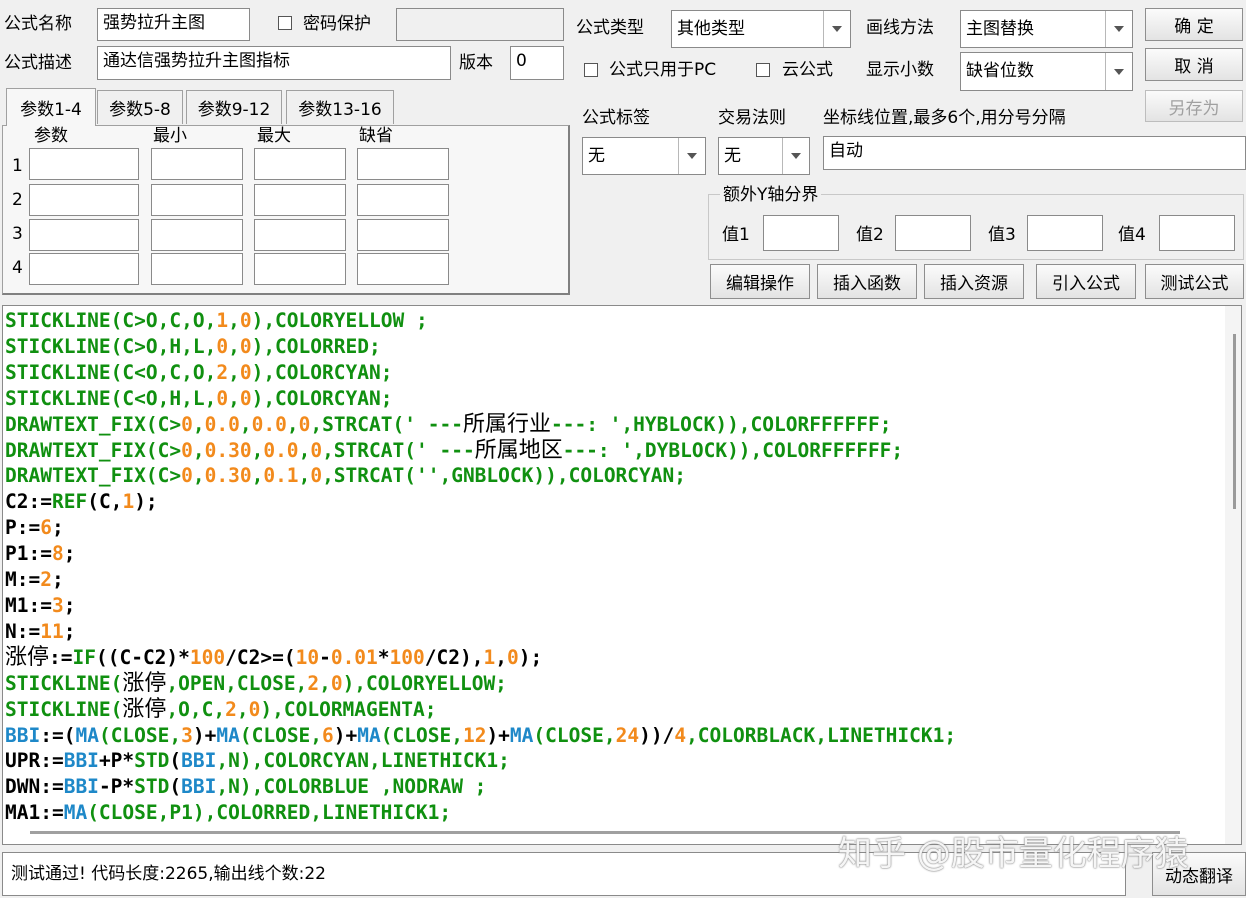 The height and width of the screenshot is (898, 1246). What do you see at coordinates (51, 107) in the screenshot?
I see `tab-params-1-4: 参数1-4` at bounding box center [51, 107].